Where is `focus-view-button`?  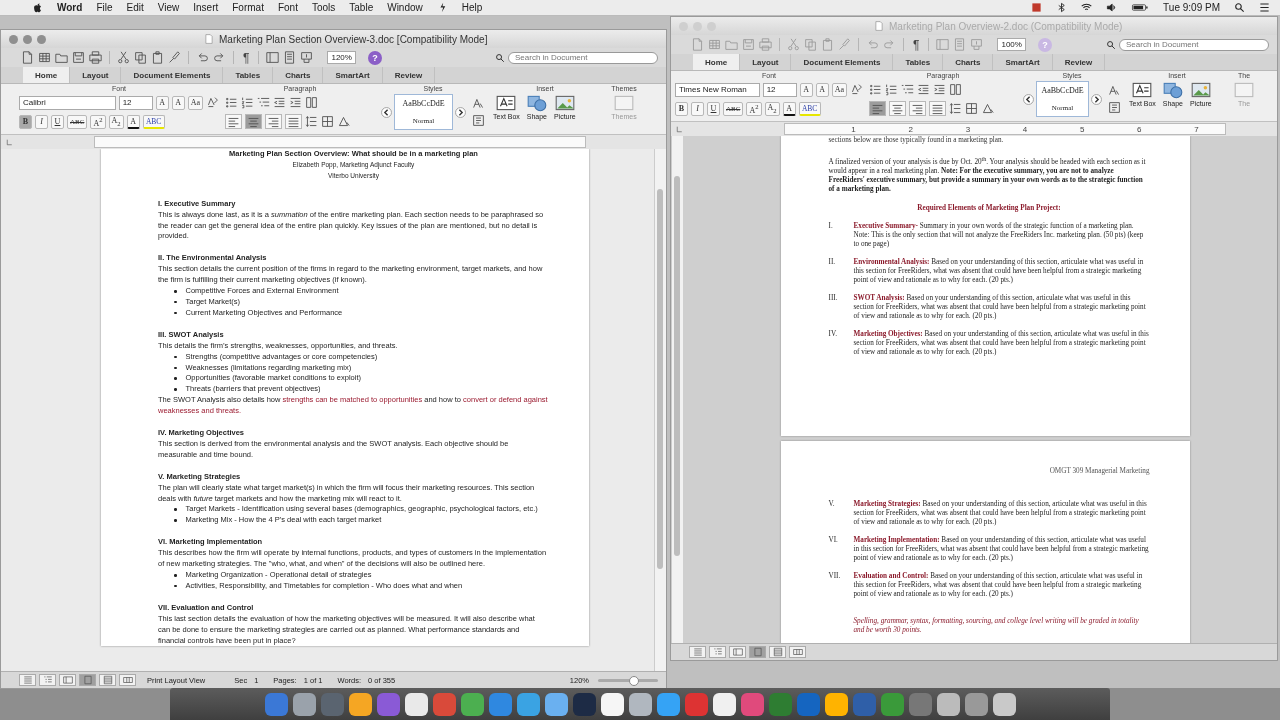
focus-view-button is located at coordinates (127, 680).